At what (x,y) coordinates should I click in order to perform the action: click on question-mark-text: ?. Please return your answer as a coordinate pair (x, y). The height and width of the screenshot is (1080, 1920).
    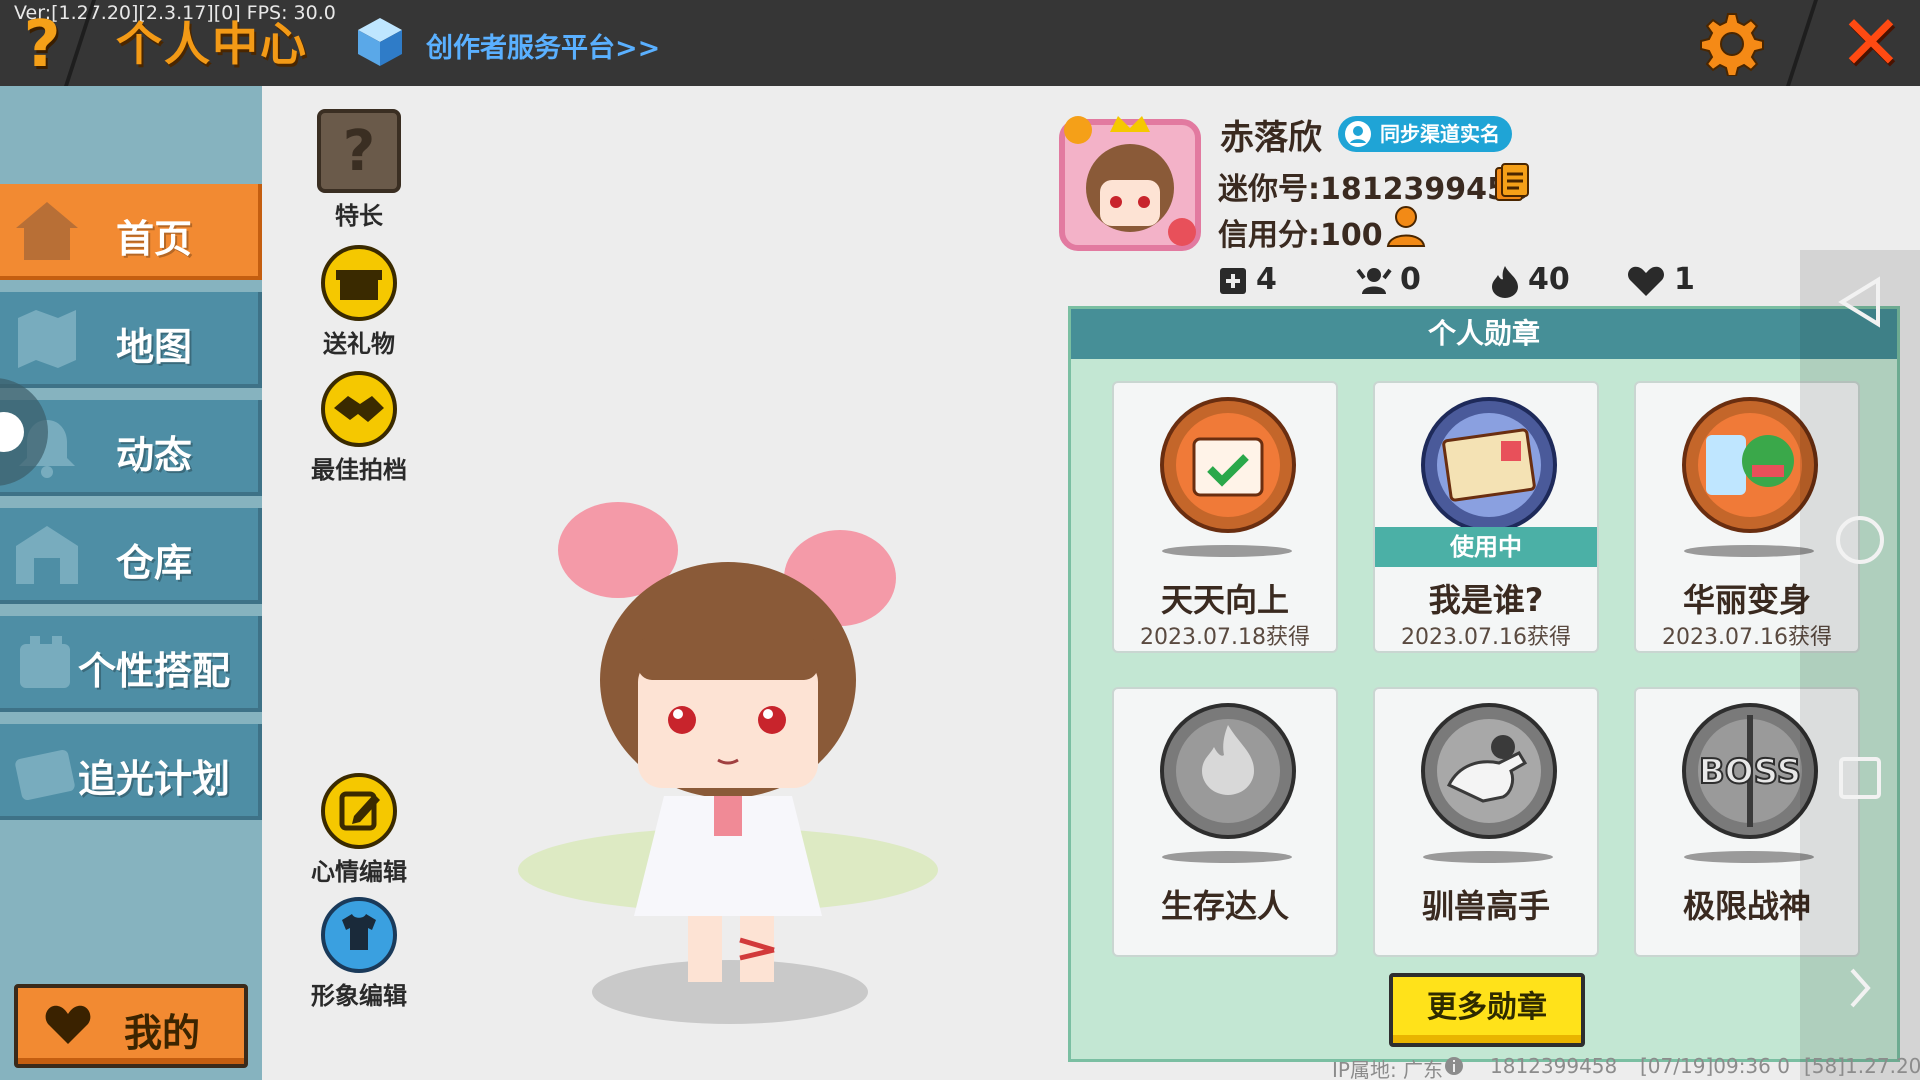
    Looking at the image, I should click on (359, 151).